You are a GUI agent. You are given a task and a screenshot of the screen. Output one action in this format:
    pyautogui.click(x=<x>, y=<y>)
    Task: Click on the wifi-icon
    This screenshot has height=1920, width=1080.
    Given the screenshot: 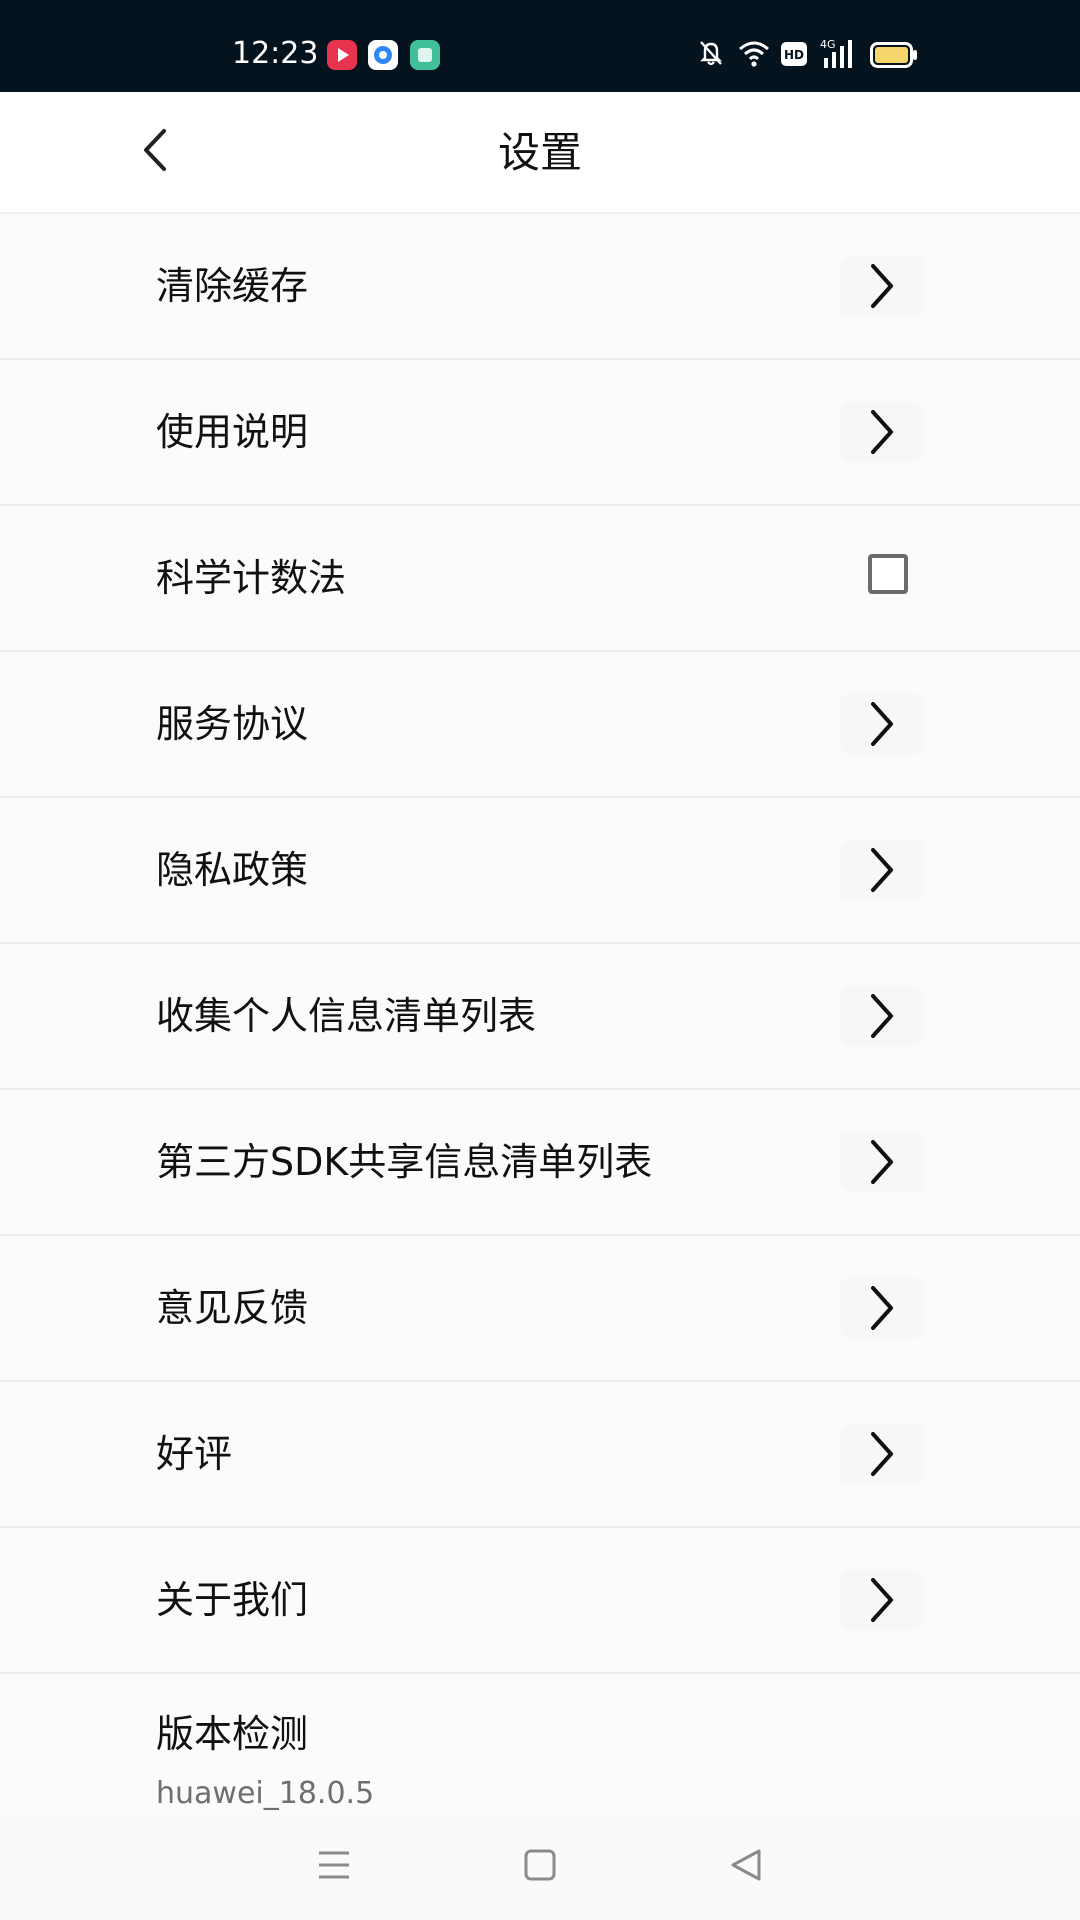 What is the action you would take?
    pyautogui.click(x=754, y=55)
    